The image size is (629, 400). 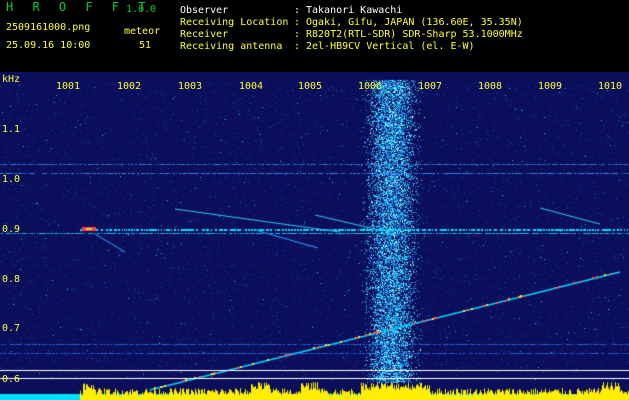 I want to click on field-location-label: Receiving Location, so click(x=234, y=22).